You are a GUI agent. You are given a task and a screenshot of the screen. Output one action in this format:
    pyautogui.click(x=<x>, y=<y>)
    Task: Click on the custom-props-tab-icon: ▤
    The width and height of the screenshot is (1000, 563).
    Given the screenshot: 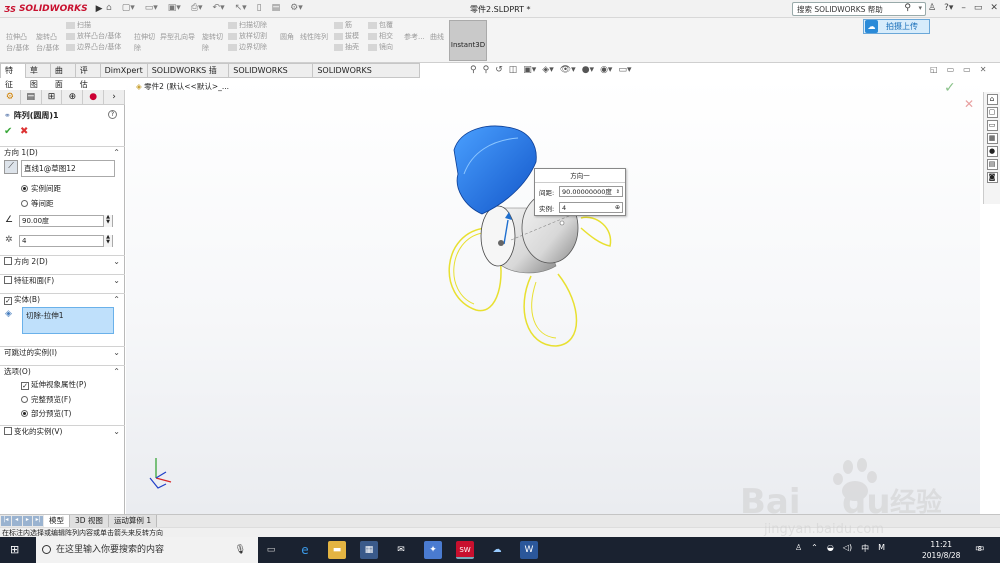 What is the action you would take?
    pyautogui.click(x=992, y=164)
    